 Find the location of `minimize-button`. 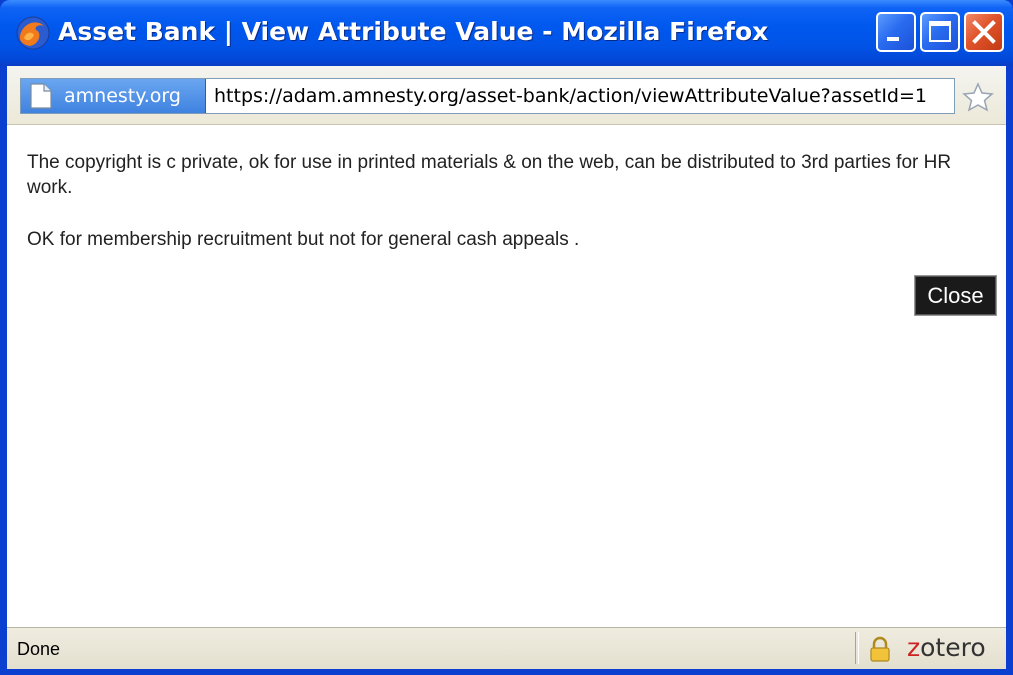

minimize-button is located at coordinates (896, 32).